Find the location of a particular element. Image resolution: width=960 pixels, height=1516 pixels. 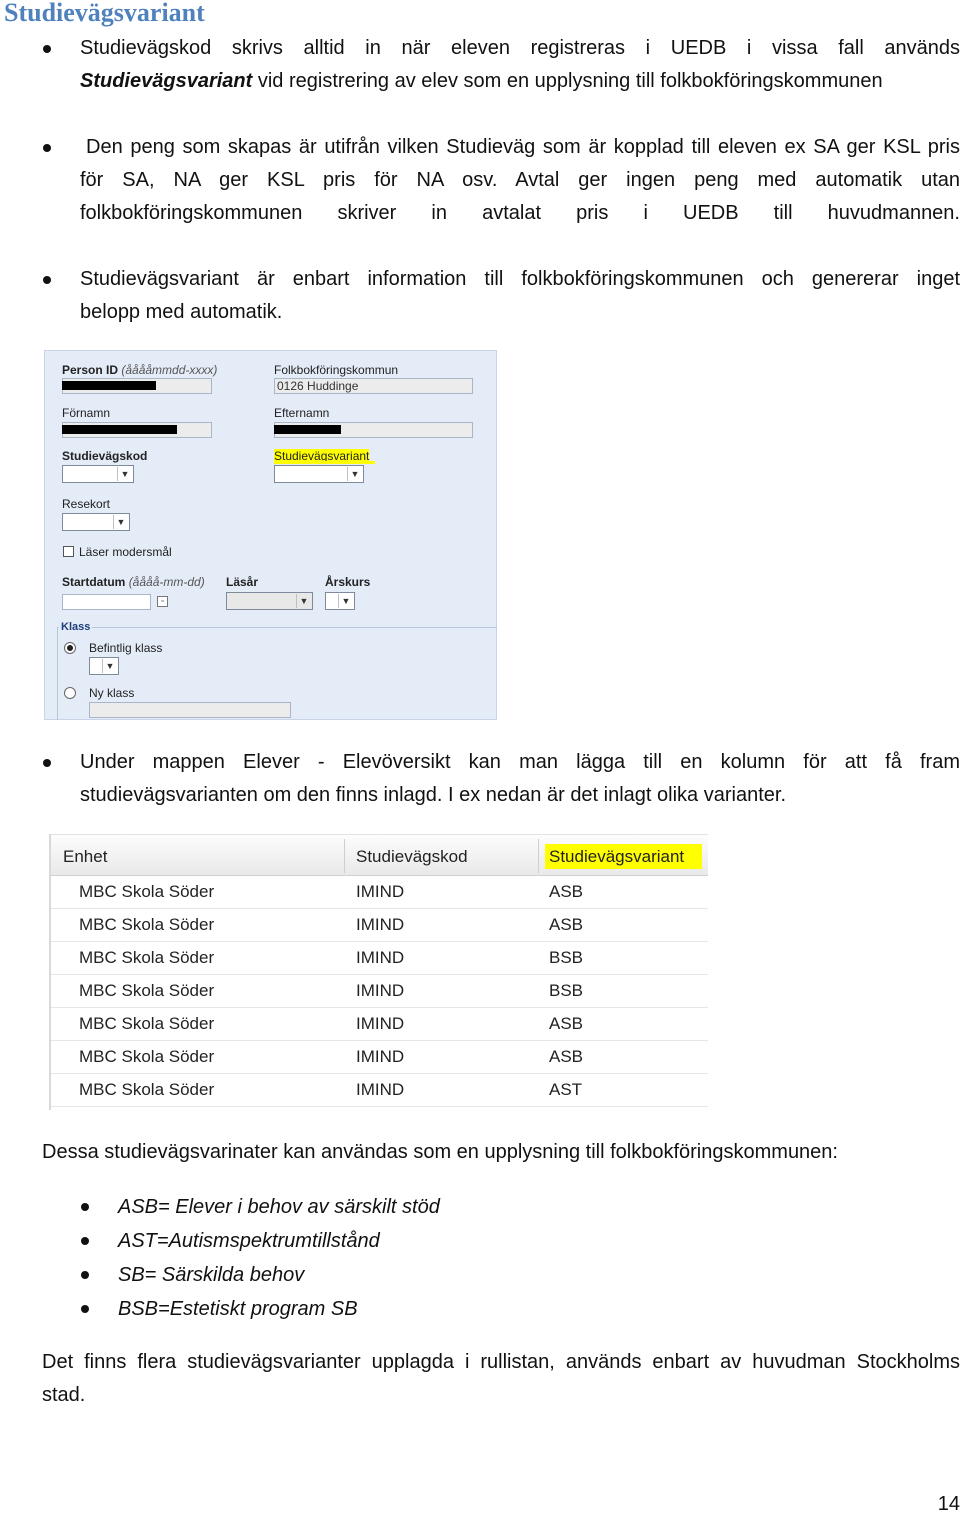

startdatum-field is located at coordinates (106, 602).